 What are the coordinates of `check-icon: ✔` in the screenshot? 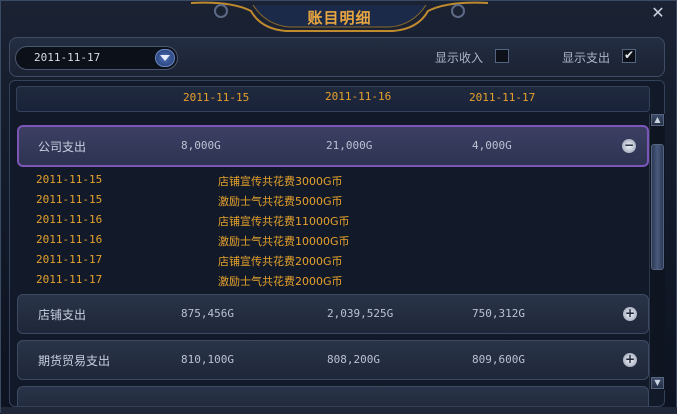 It's located at (629, 55).